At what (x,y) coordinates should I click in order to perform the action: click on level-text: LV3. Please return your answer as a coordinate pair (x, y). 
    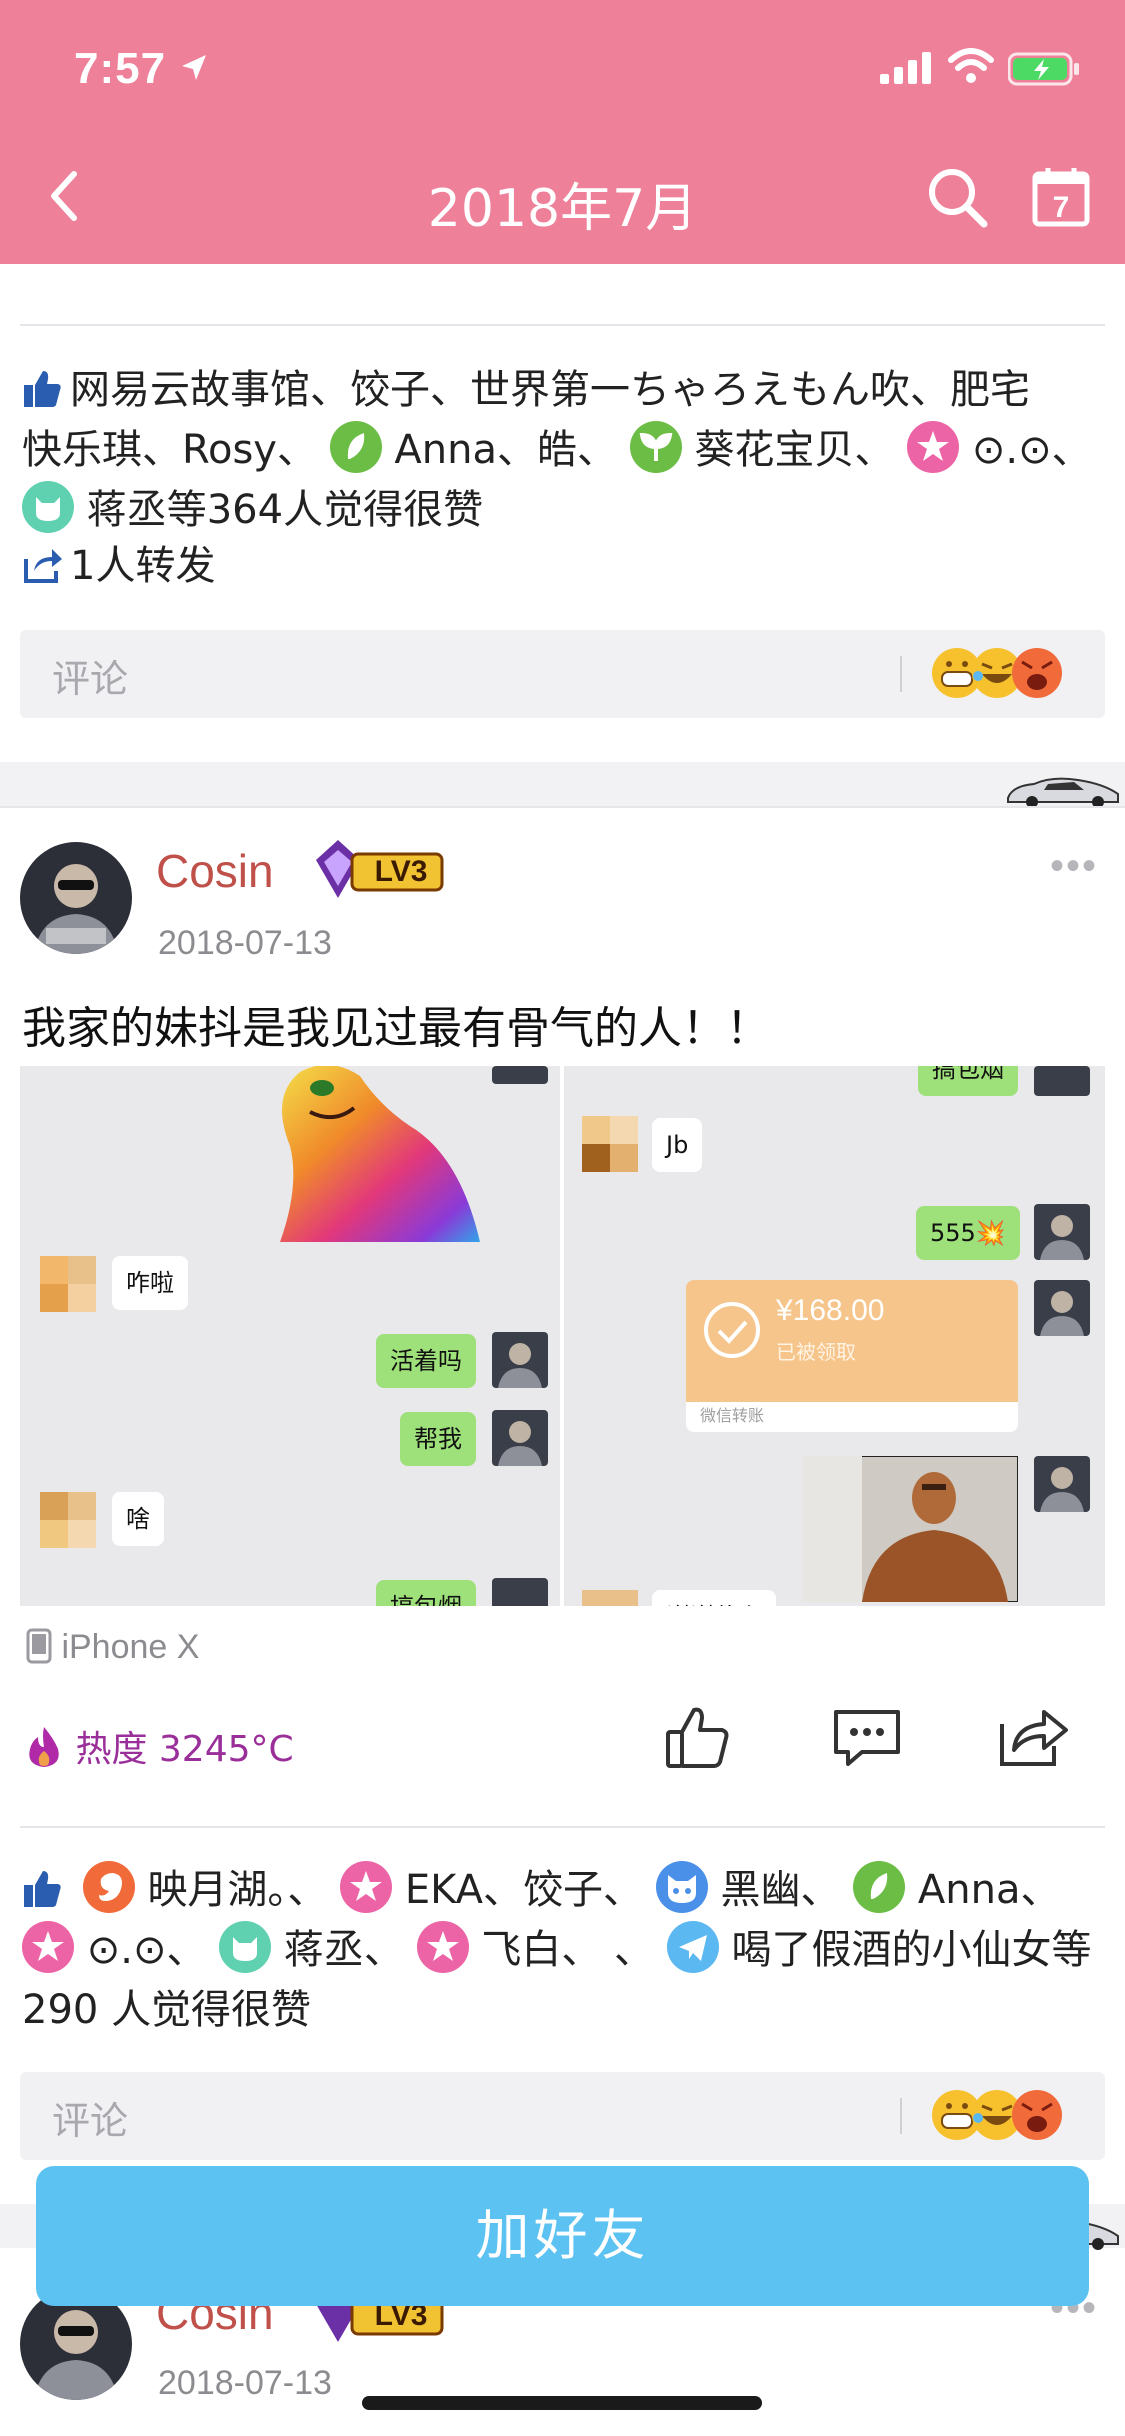
    Looking at the image, I should click on (401, 871).